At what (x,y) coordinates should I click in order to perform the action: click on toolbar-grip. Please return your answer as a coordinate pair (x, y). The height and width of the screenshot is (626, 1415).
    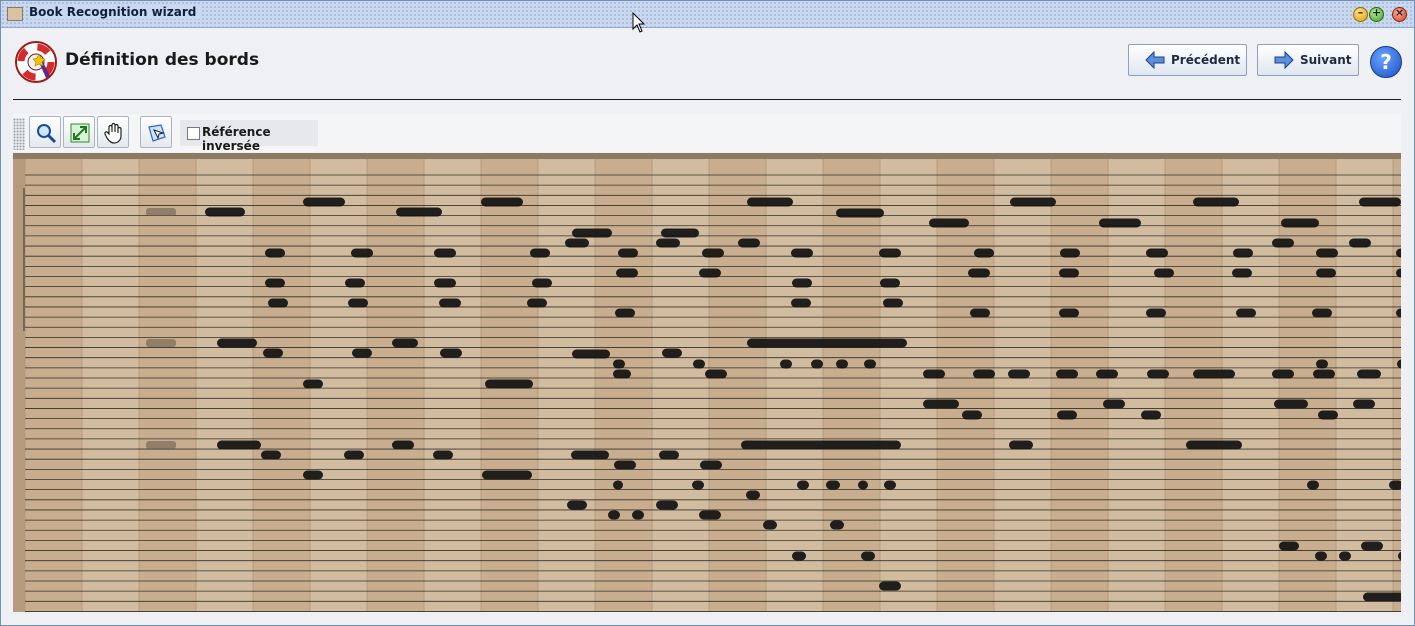
    Looking at the image, I should click on (19, 134).